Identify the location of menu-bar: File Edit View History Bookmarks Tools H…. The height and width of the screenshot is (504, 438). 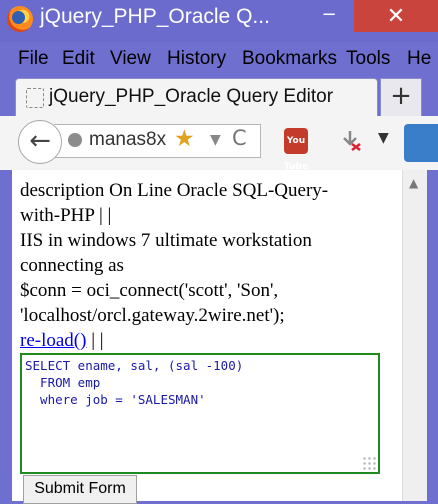
(219, 58).